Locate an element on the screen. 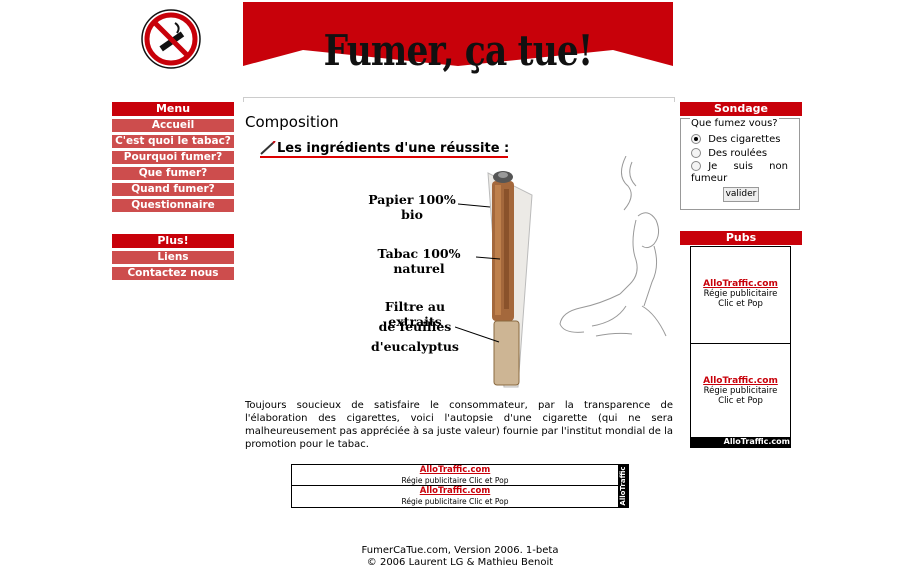  cigarette-illustration is located at coordinates (505, 277).